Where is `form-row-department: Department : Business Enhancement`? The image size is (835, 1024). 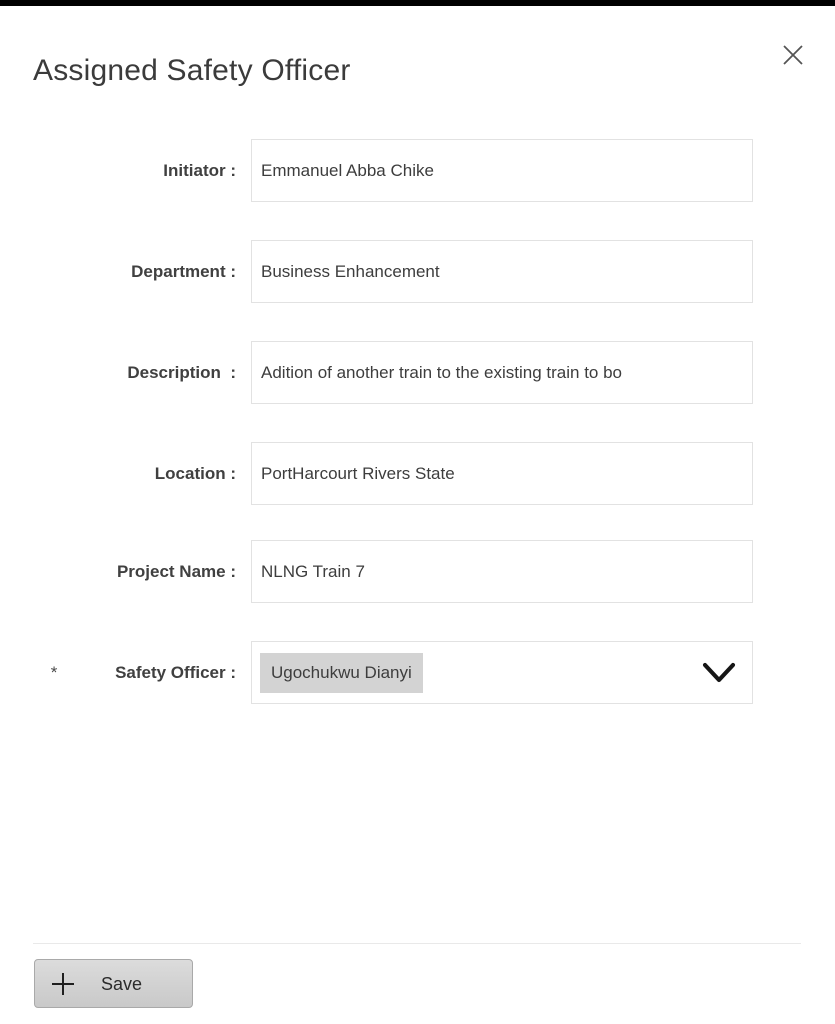
form-row-department: Department : Business Enhancement is located at coordinates (417, 272).